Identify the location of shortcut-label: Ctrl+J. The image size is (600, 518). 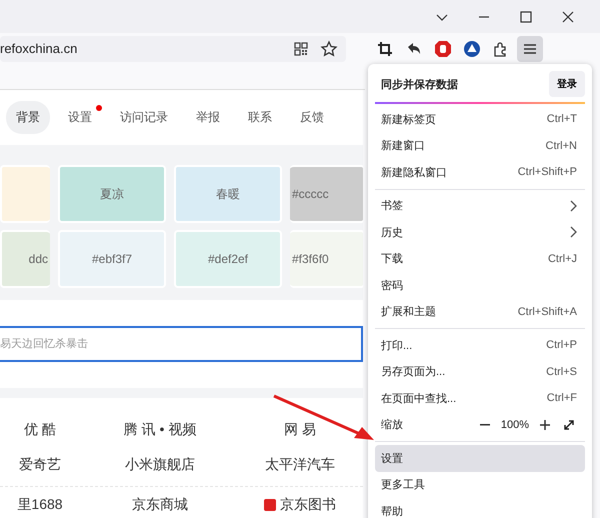
(562, 258).